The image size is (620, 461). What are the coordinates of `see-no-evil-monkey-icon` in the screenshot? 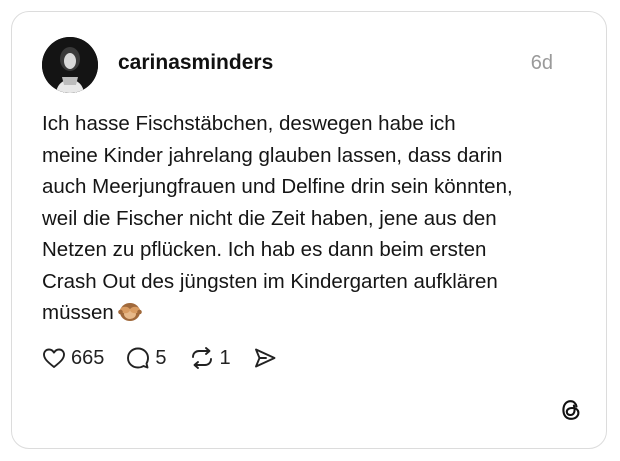 It's located at (129, 316).